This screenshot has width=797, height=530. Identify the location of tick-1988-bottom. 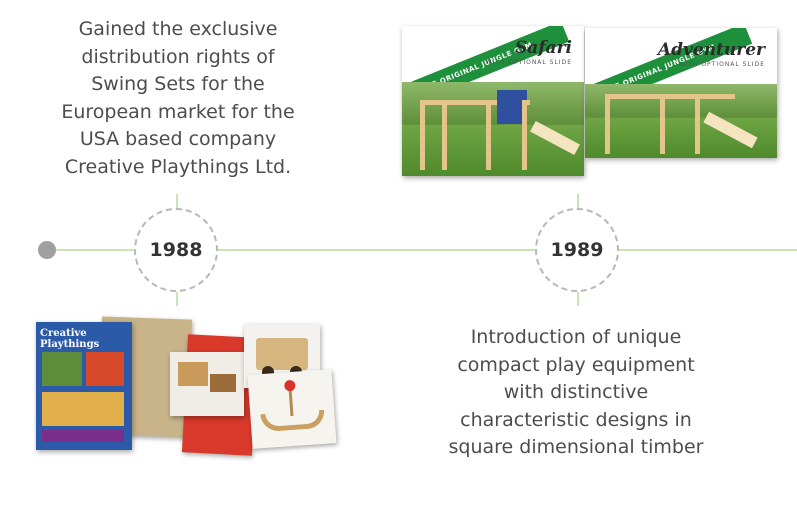
(177, 298).